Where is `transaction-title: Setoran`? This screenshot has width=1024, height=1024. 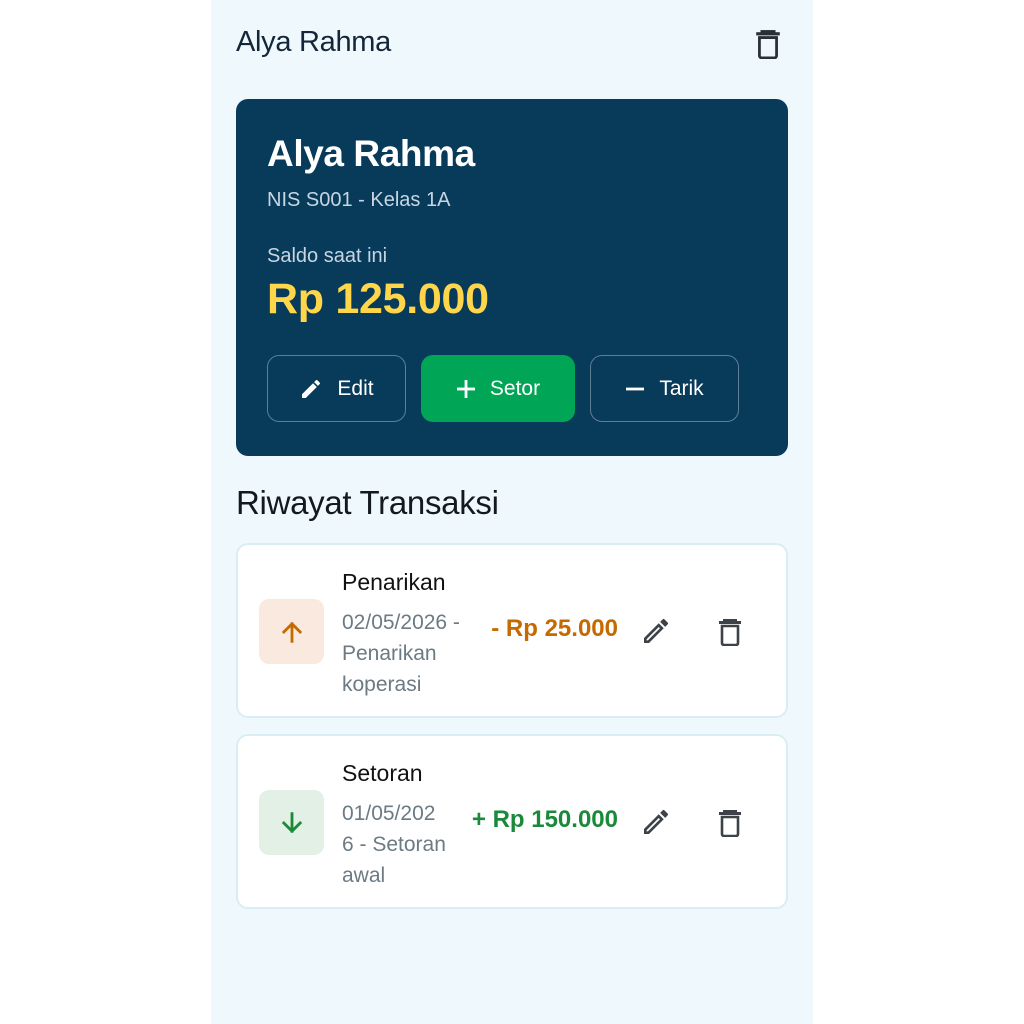
transaction-title: Setoran is located at coordinates (382, 773).